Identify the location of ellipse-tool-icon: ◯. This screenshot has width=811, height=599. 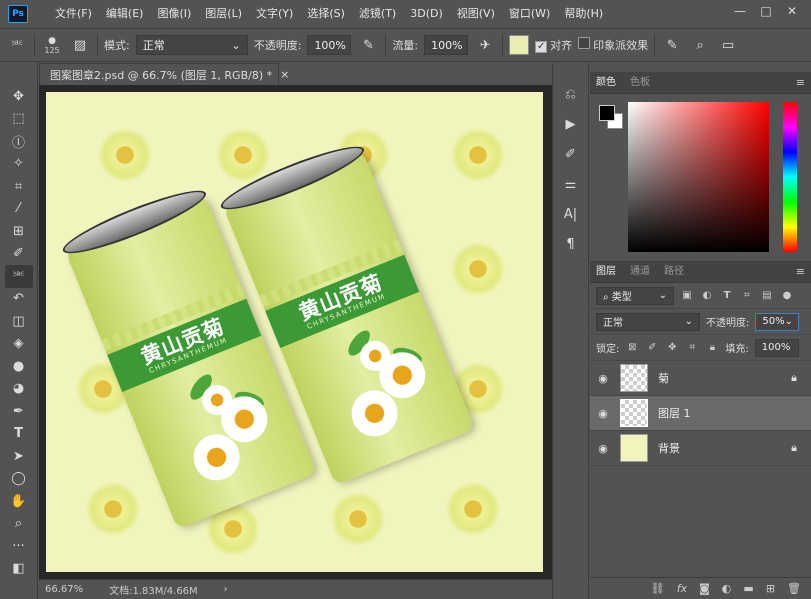
(19, 479).